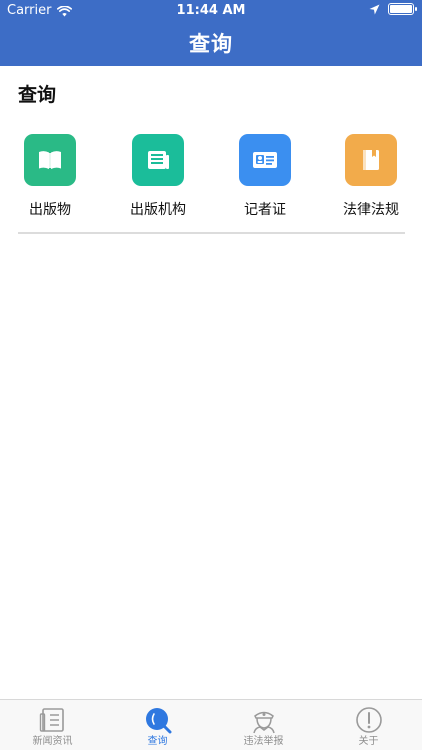 Image resolution: width=422 pixels, height=750 pixels. What do you see at coordinates (157, 741) in the screenshot?
I see `tab-label: 查询` at bounding box center [157, 741].